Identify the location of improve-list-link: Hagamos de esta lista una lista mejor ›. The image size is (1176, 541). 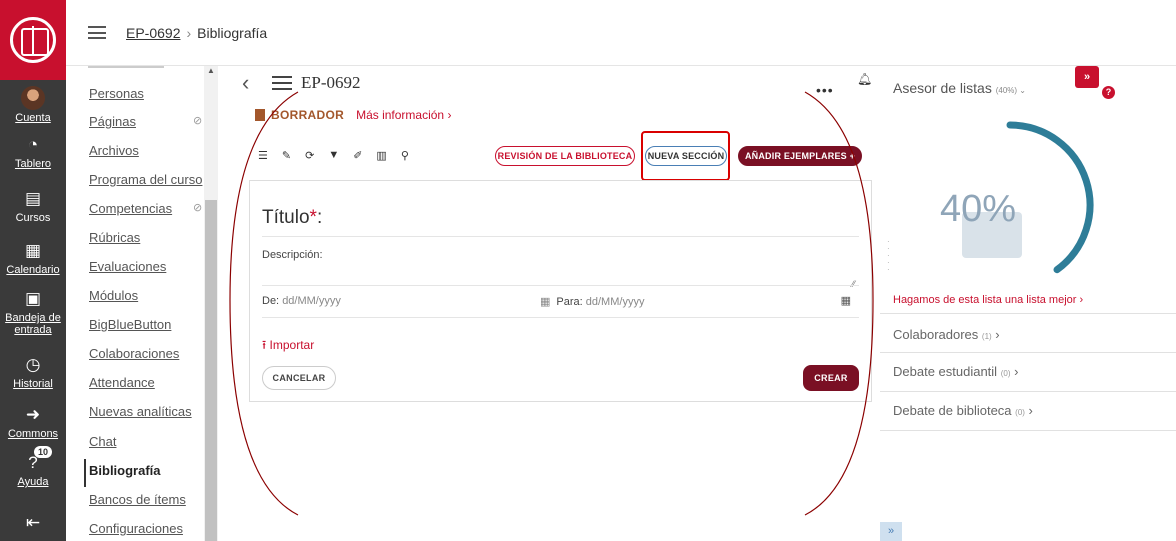
(988, 300).